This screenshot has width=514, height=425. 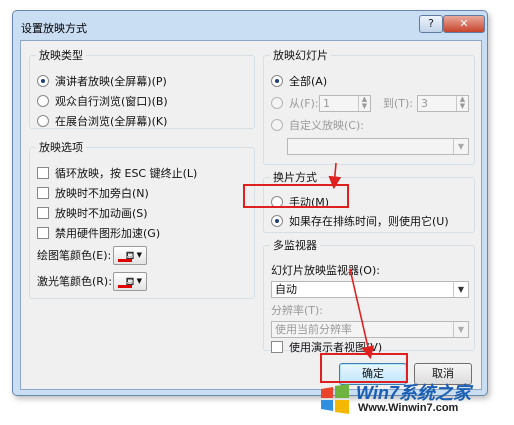 What do you see at coordinates (125, 286) in the screenshot?
I see `laser-color-swatch` at bounding box center [125, 286].